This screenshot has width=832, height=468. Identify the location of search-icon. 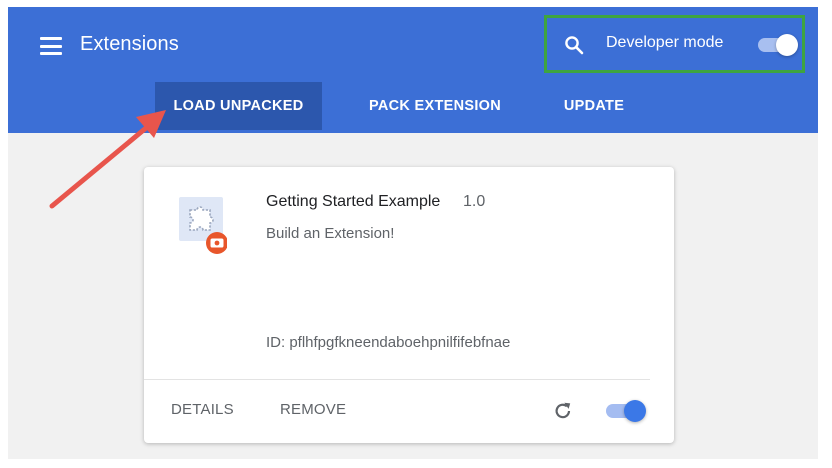
(574, 45).